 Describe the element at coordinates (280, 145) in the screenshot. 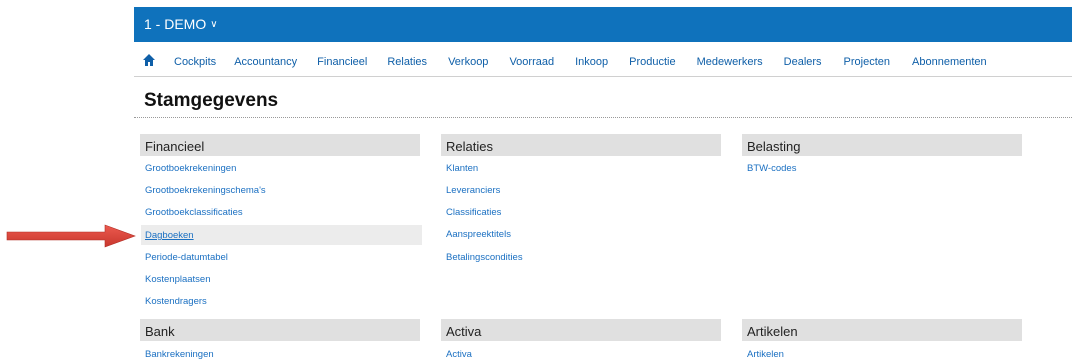

I see `section-header-financieel: Financieel` at that location.